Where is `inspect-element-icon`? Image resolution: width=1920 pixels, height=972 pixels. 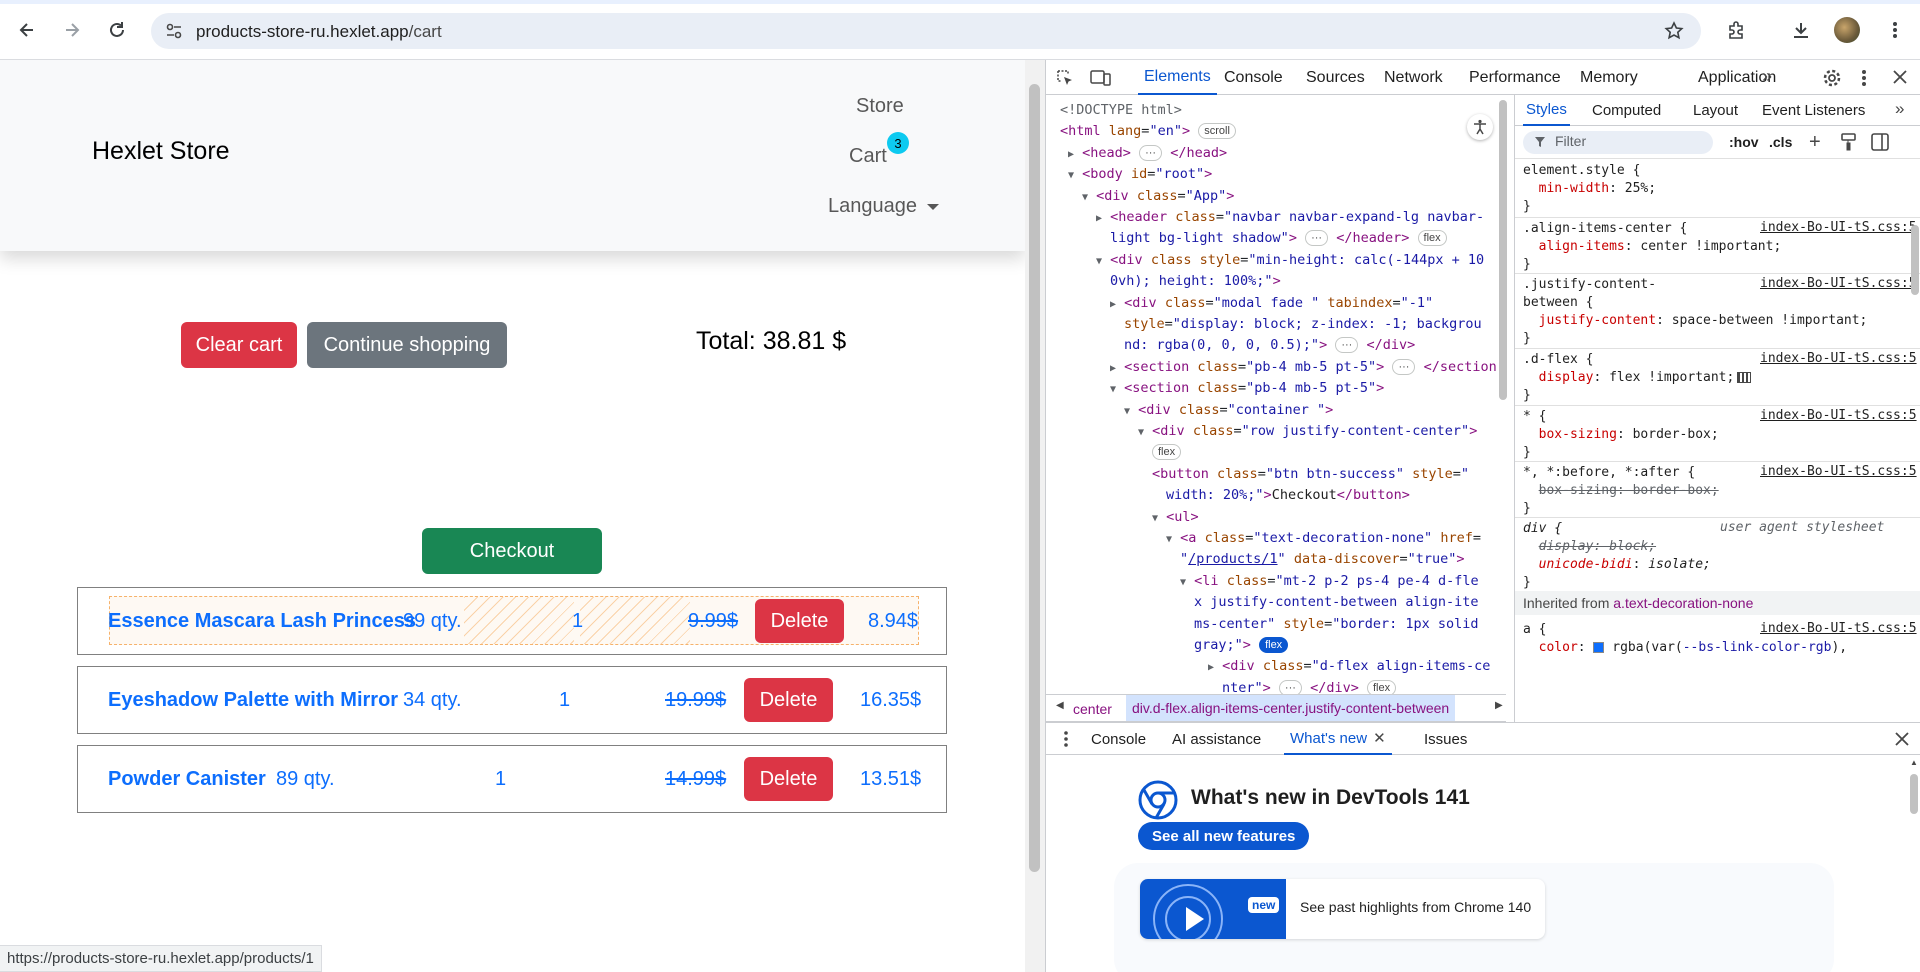 inspect-element-icon is located at coordinates (1065, 78).